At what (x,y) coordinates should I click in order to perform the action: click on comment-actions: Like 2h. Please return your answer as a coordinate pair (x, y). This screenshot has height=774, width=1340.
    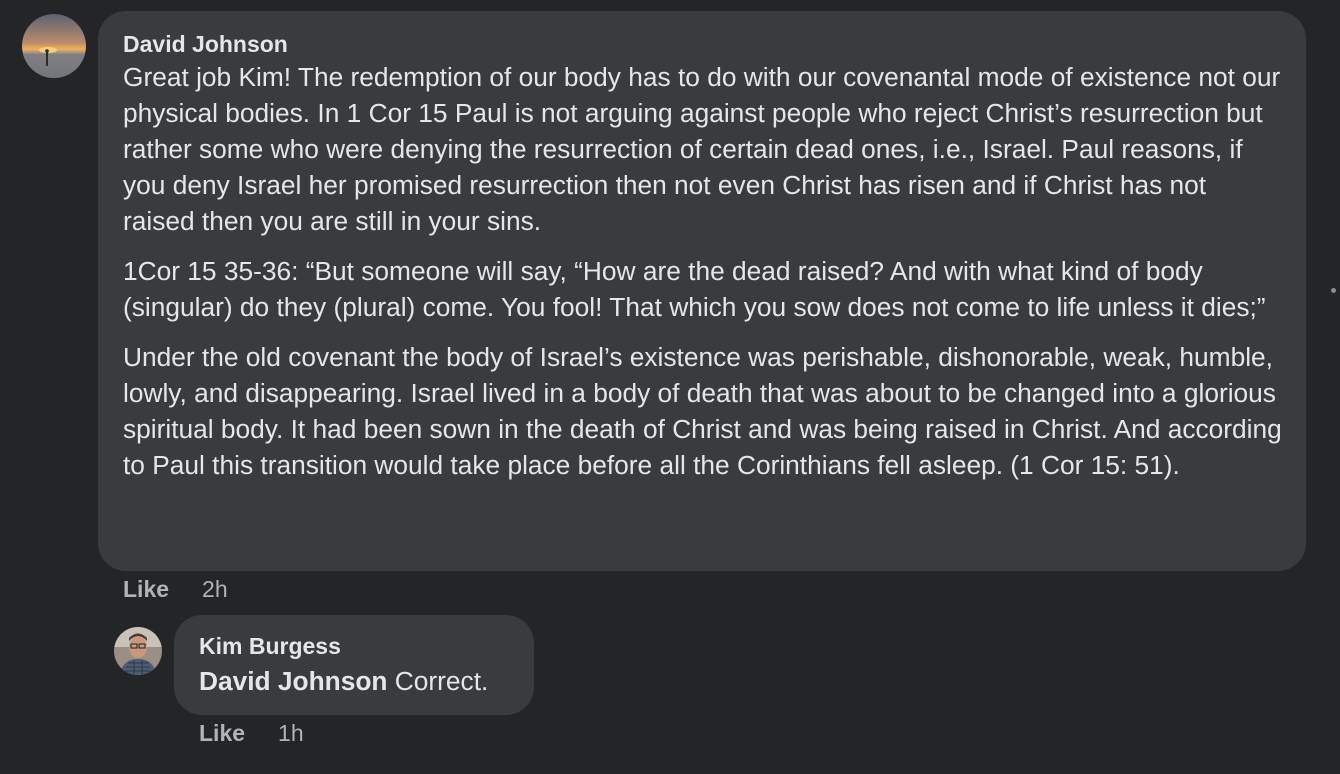
    Looking at the image, I should click on (175, 589).